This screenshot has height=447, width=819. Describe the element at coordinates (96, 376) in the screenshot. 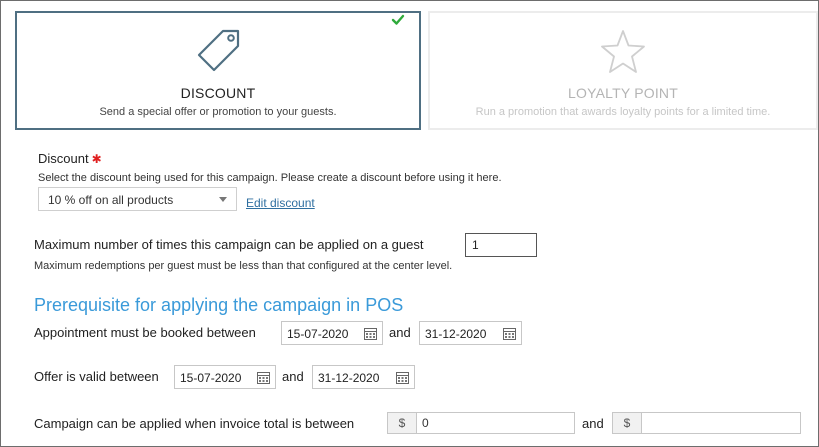

I see `offer-valid-label: Offer is valid between` at that location.